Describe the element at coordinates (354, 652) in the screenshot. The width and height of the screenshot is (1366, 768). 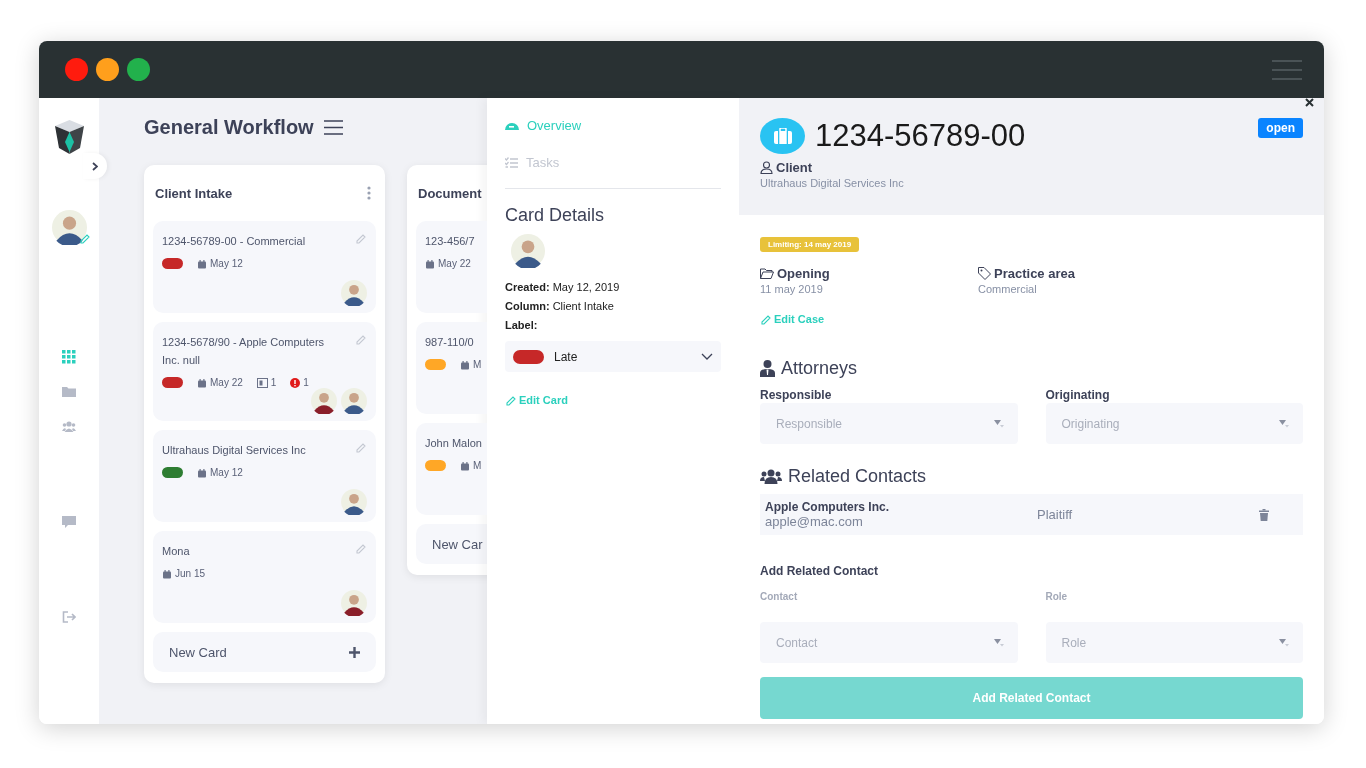
I see `plus-icon` at that location.